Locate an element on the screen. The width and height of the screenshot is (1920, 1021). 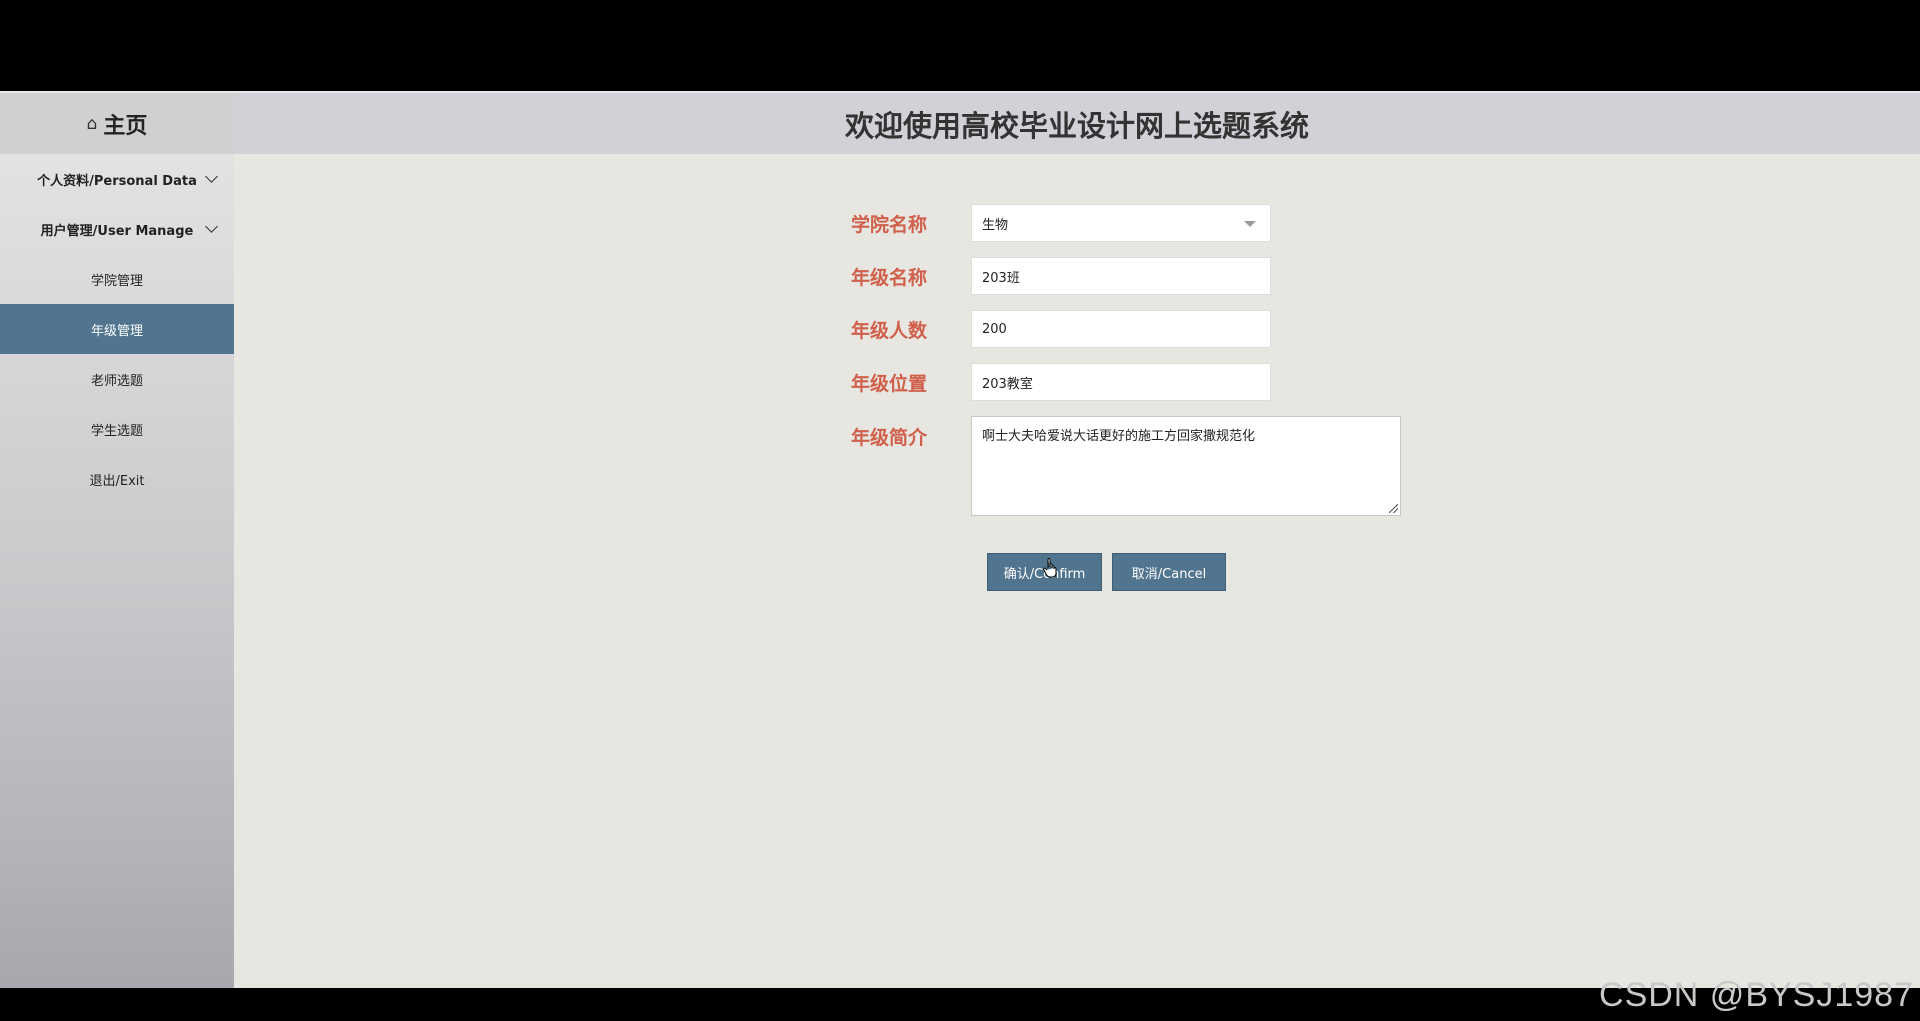
college-label: 学院名称 is located at coordinates (889, 224).